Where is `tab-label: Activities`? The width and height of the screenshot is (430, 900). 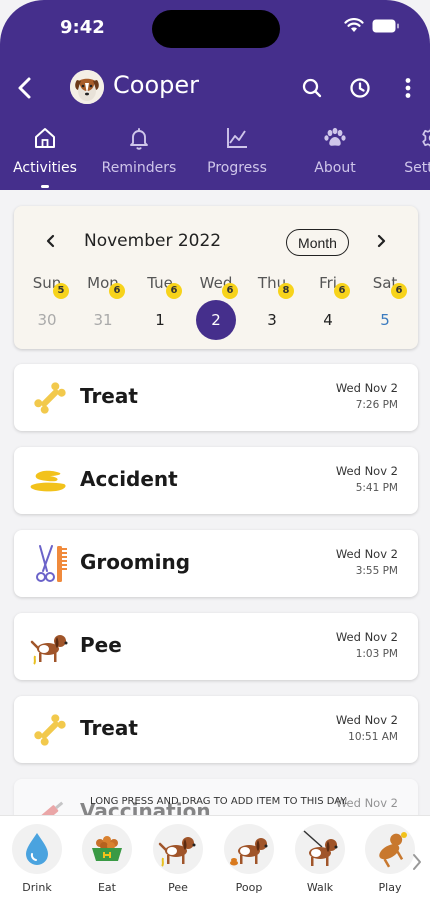 tab-label: Activities is located at coordinates (45, 168).